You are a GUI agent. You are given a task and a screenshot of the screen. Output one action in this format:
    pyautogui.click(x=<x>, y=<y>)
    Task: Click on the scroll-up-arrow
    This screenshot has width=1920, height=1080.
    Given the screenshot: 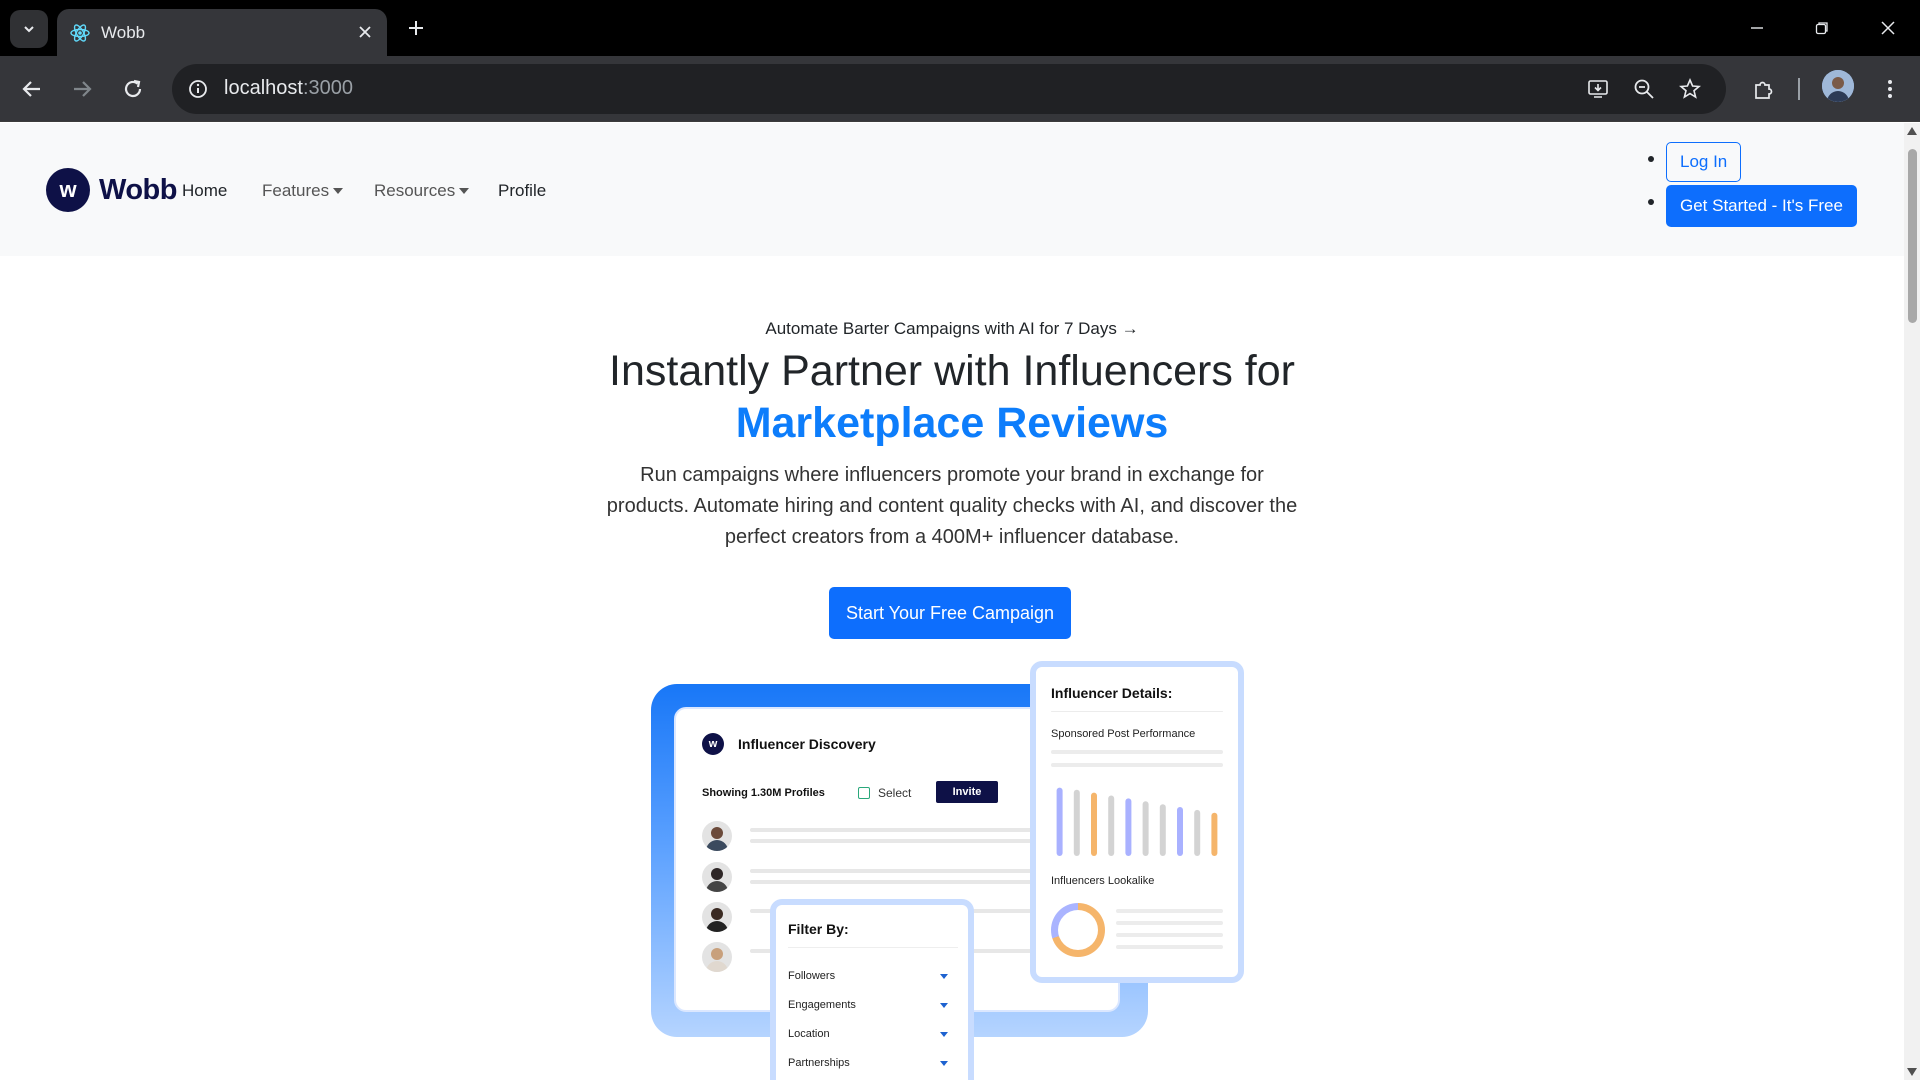 What is the action you would take?
    pyautogui.click(x=1912, y=131)
    